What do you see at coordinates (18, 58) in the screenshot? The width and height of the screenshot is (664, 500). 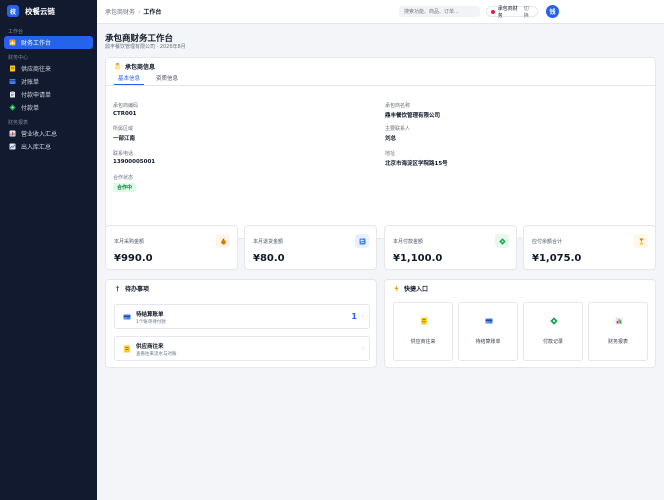 I see `sidebar-section-title: 财务中心` at bounding box center [18, 58].